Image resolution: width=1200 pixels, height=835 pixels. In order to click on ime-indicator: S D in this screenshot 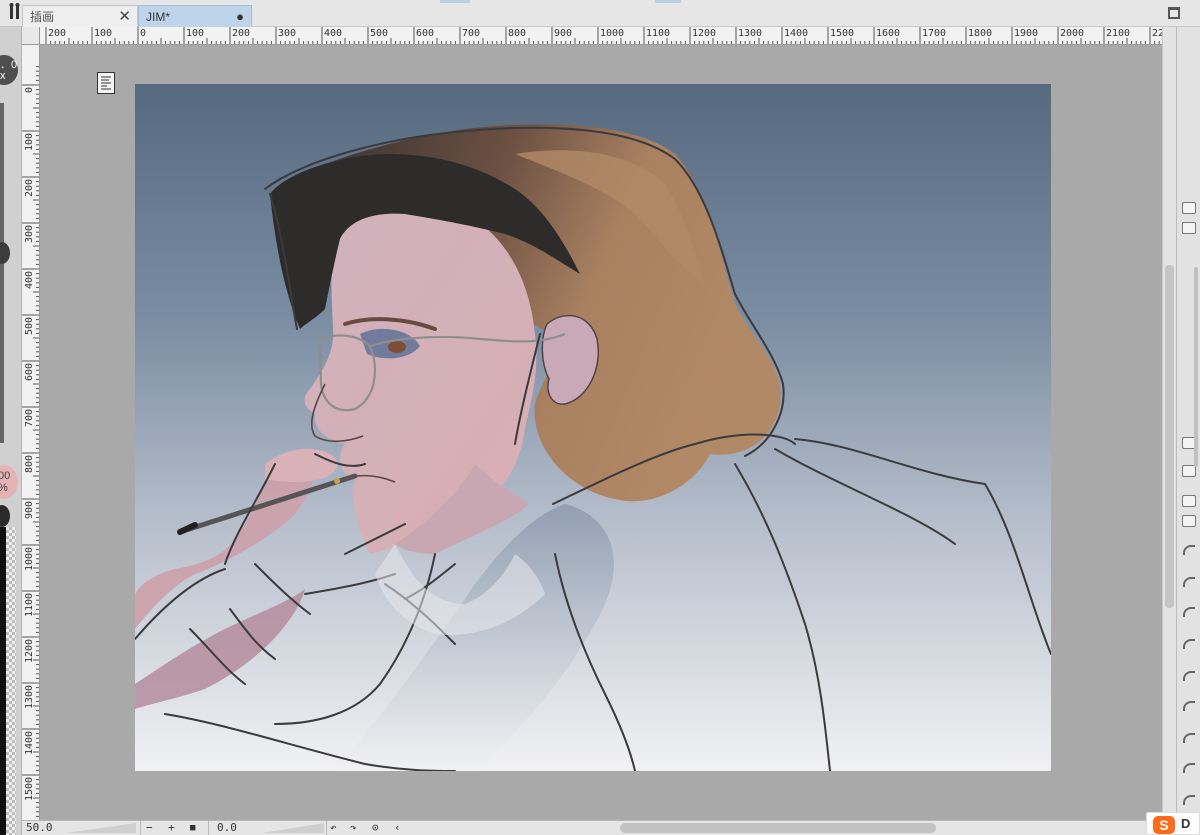, I will do `click(1173, 823)`.